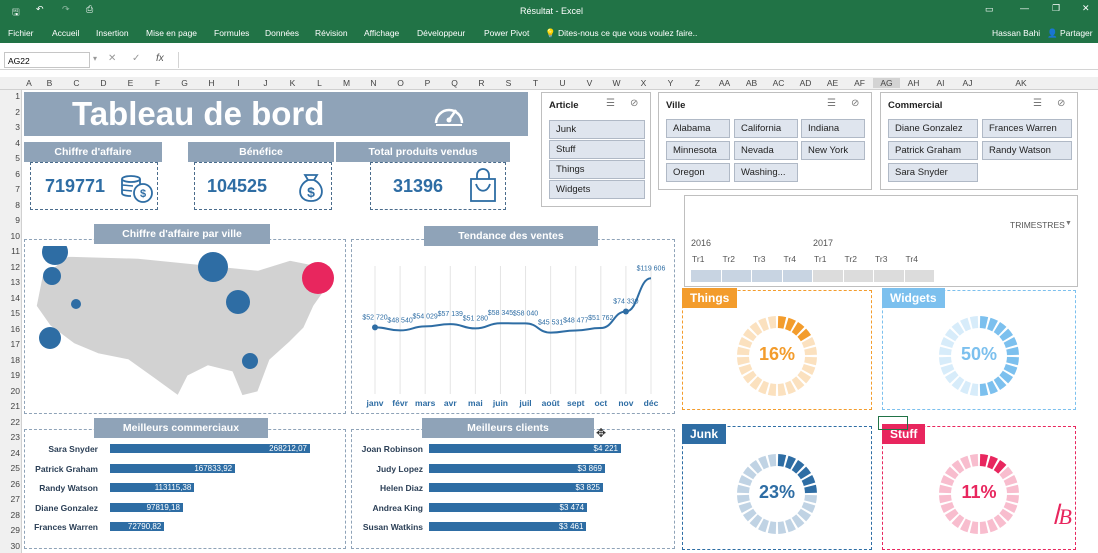 This screenshot has width=1098, height=553. I want to click on tab-accueil: Accueil, so click(65, 33).